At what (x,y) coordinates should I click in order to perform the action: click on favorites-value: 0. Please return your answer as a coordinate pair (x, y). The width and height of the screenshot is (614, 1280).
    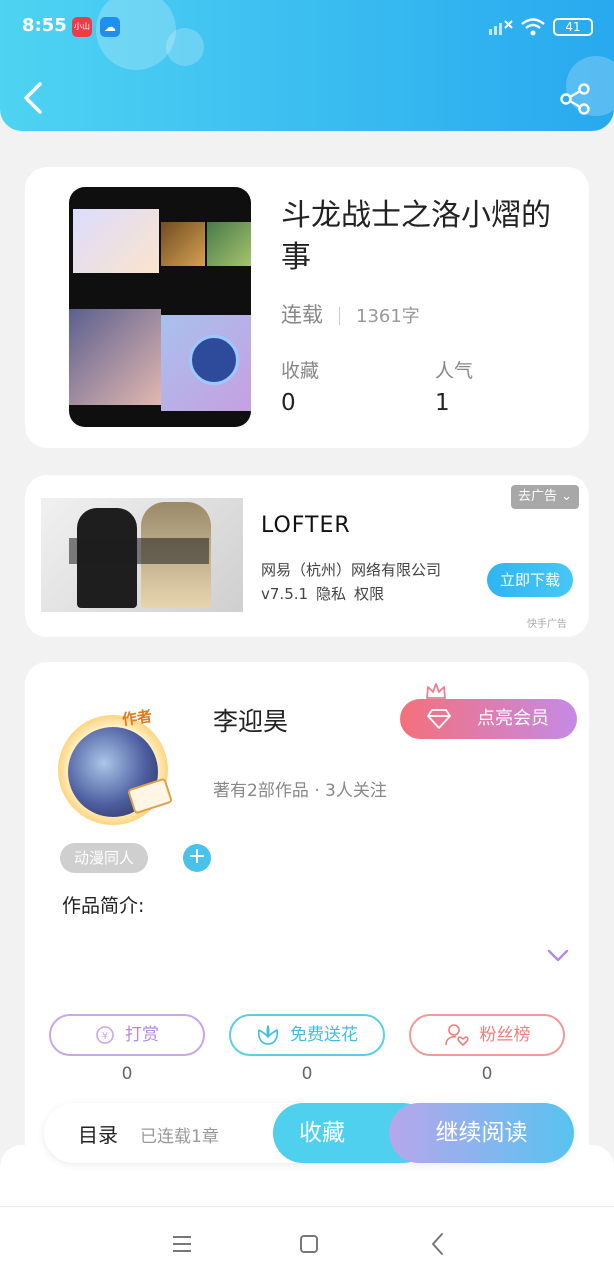
    Looking at the image, I should click on (288, 403).